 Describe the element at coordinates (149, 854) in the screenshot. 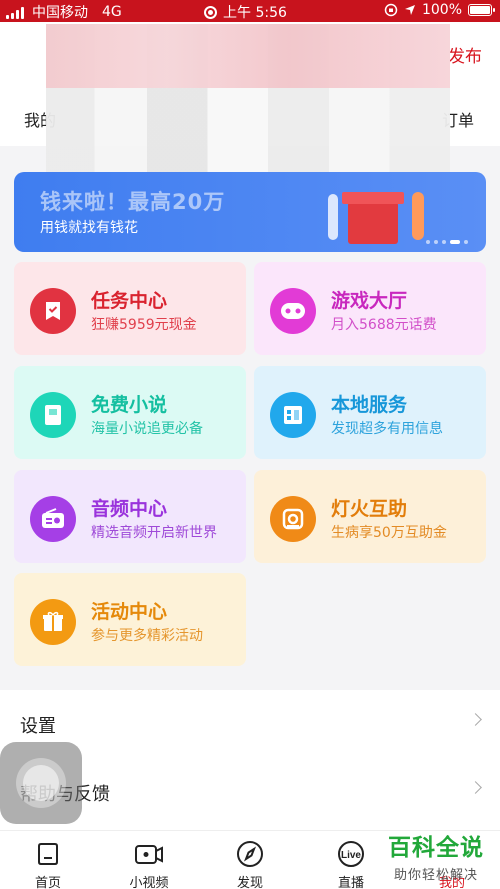

I see `video-icon` at that location.